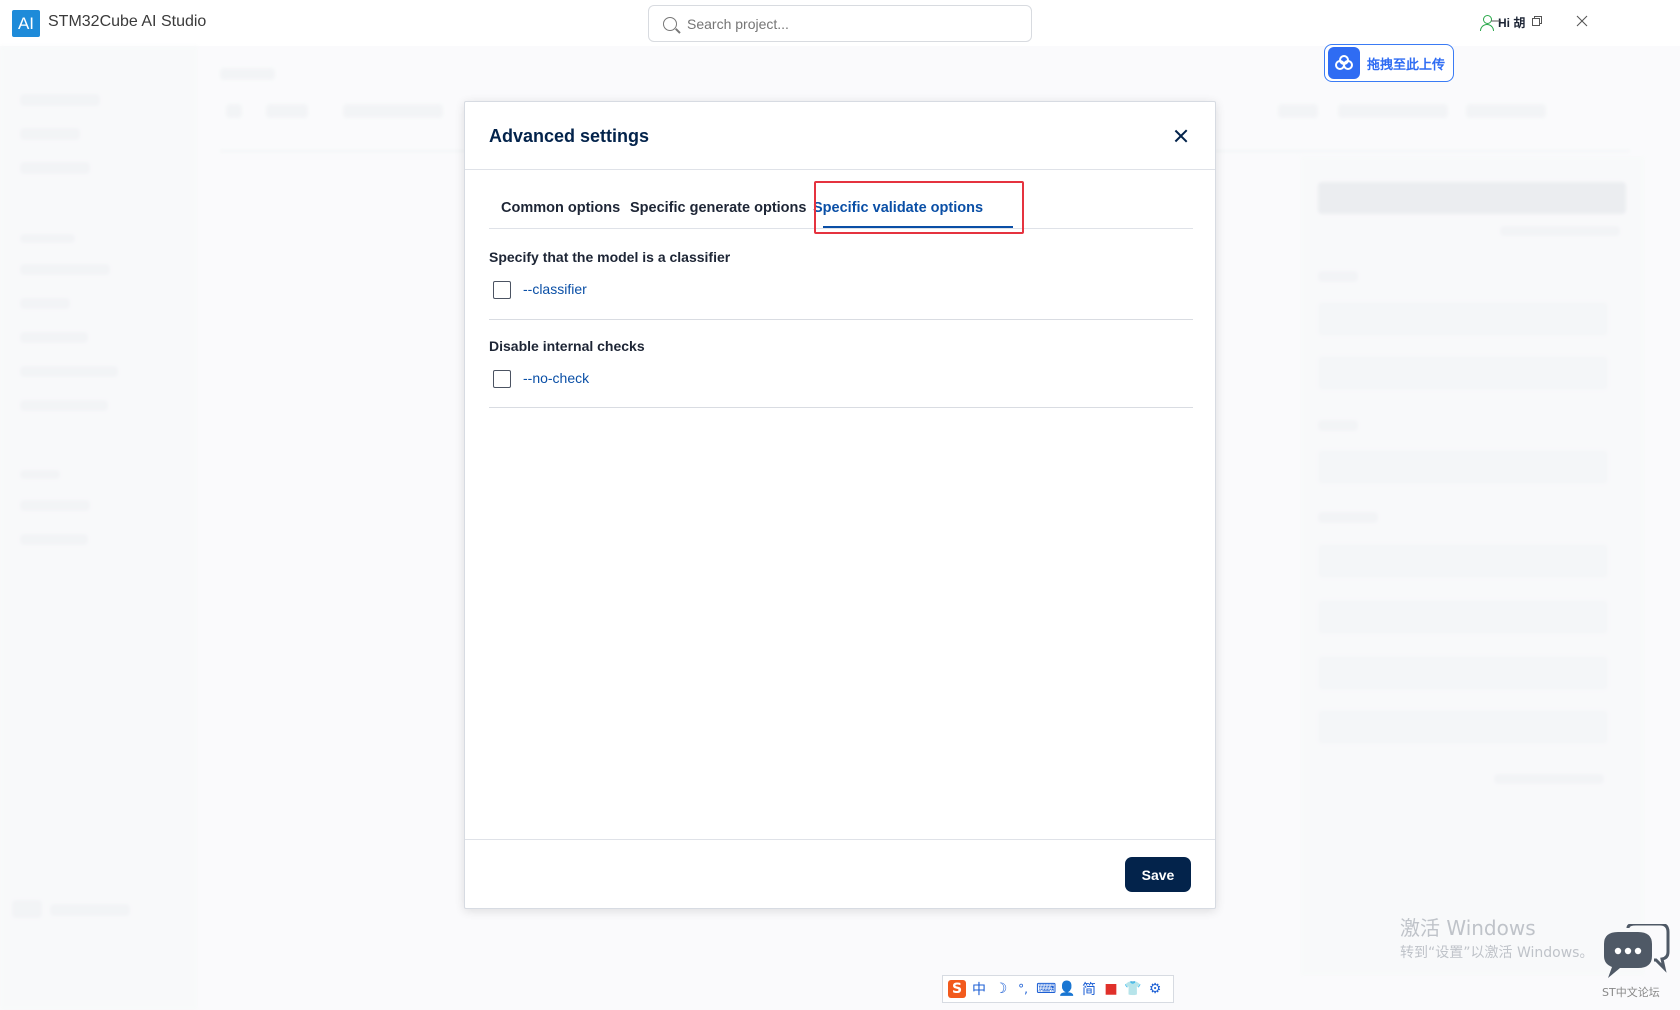 The image size is (1680, 1010). I want to click on tab-common-options: Common options, so click(560, 208).